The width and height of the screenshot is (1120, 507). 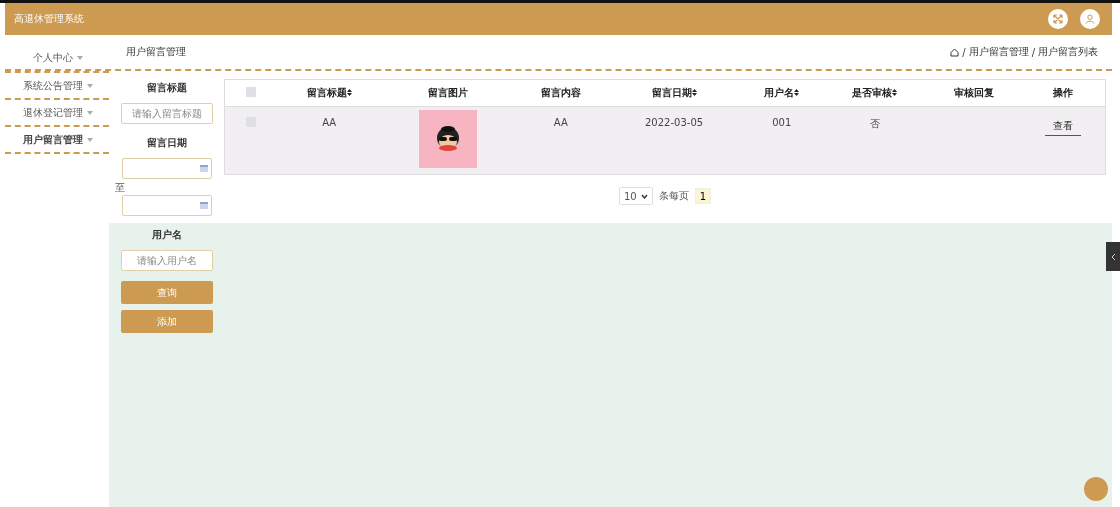 I want to click on chevron-down-icon, so click(x=644, y=196).